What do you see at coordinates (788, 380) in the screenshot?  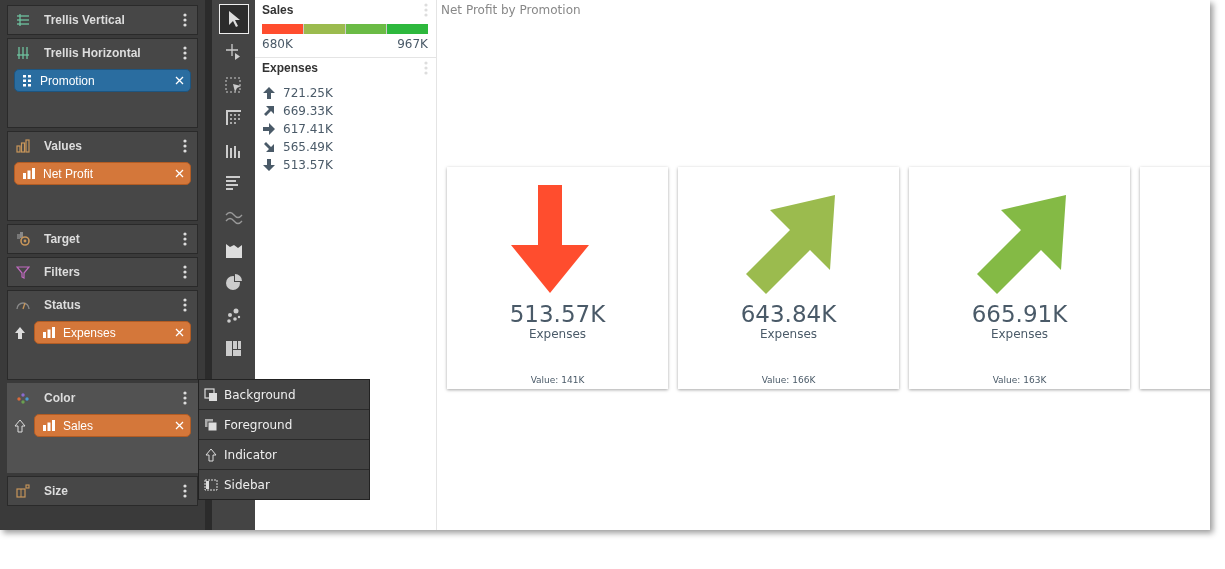 I see `card-footer: Value: 166K` at bounding box center [788, 380].